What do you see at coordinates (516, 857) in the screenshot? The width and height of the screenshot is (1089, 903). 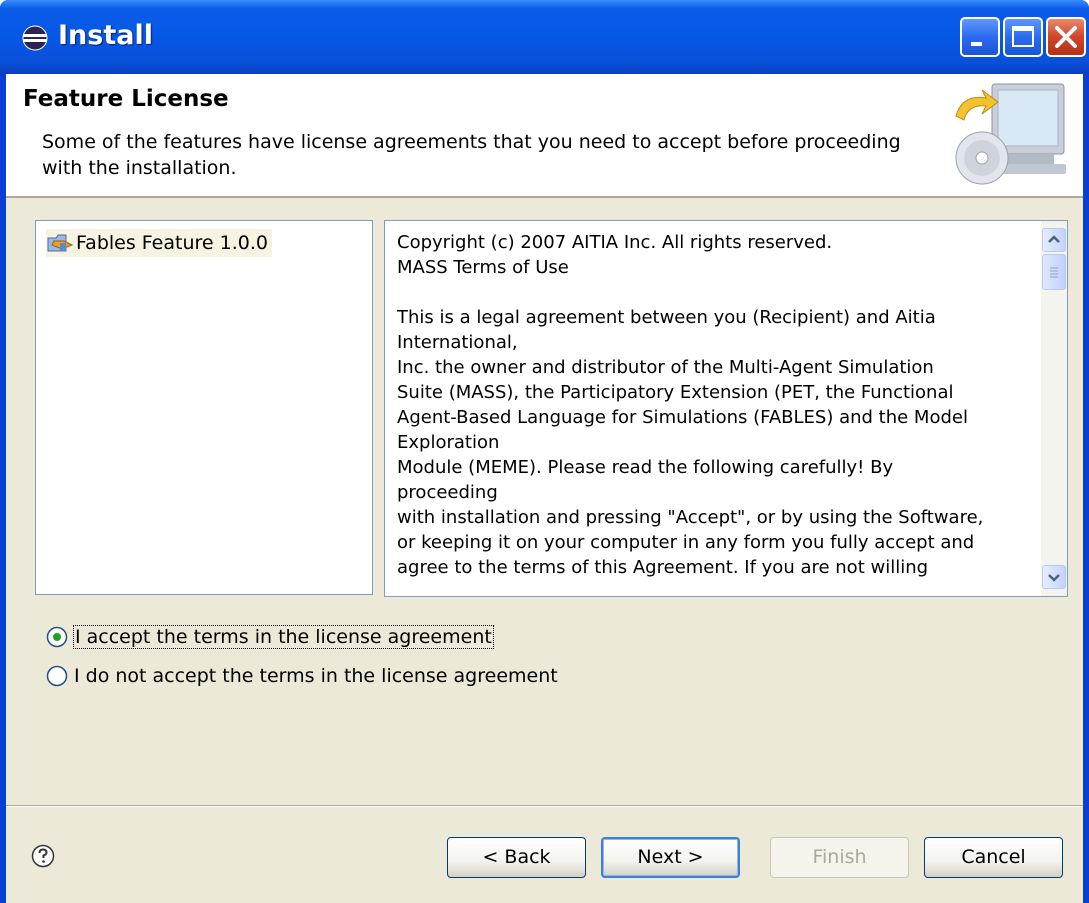 I see `back-button: < Back` at bounding box center [516, 857].